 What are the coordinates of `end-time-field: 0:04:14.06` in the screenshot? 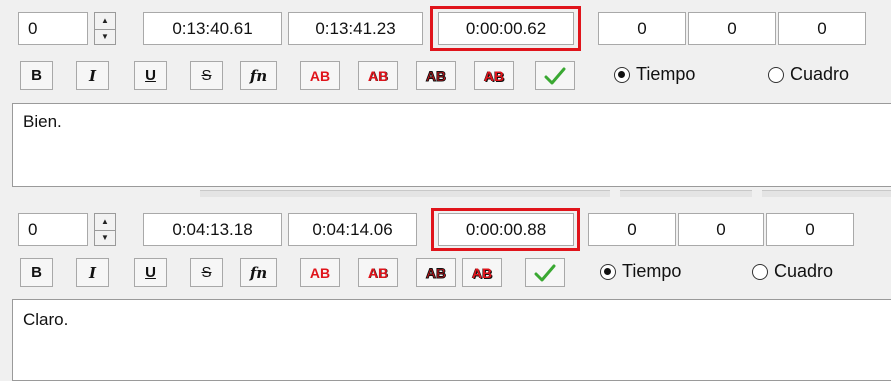 It's located at (352, 229).